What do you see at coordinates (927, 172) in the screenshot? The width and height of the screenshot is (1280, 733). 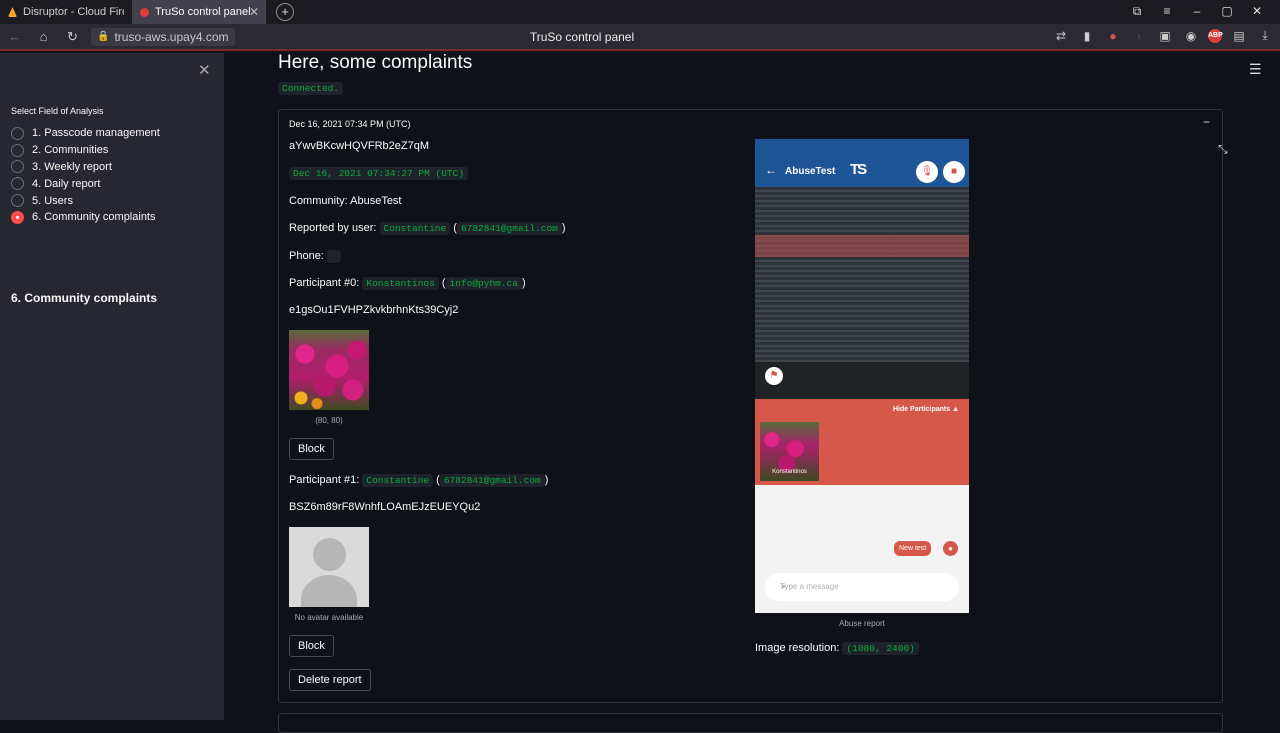 I see `microphone-icon: 🎙` at bounding box center [927, 172].